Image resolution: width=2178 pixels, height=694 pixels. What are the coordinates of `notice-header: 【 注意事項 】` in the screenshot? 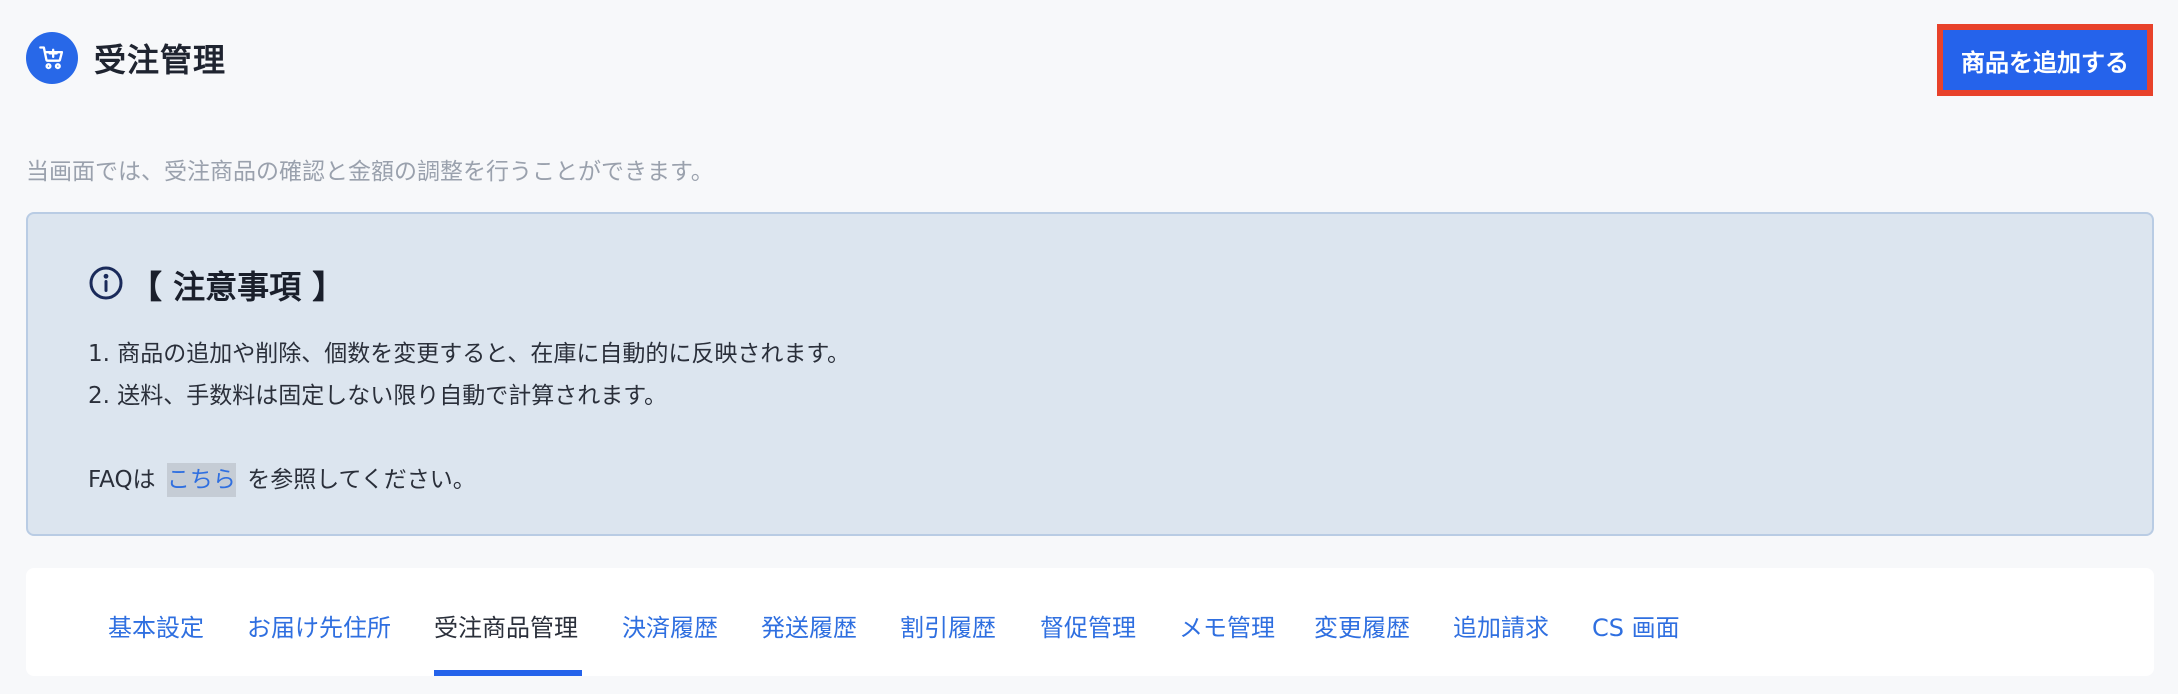 It's located at (216, 285).